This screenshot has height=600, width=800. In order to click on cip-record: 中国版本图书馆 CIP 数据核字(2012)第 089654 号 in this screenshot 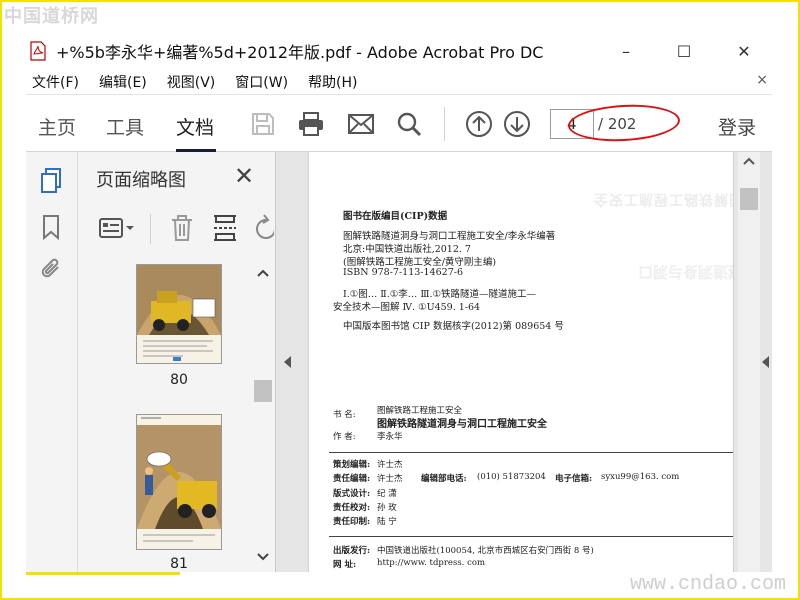, I will do `click(453, 326)`.